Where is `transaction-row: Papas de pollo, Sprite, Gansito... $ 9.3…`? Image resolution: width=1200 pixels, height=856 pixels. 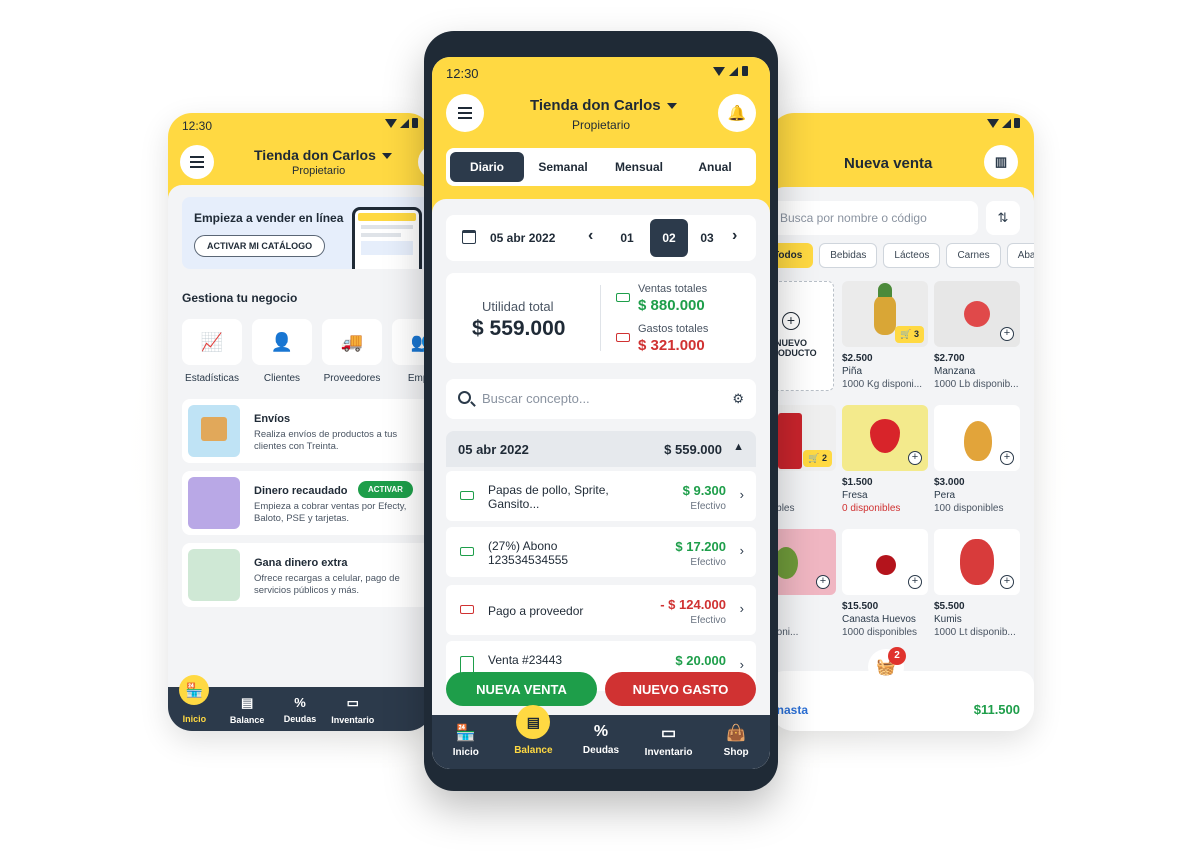
transaction-row: Papas de pollo, Sprite, Gansito... $ 9.3… is located at coordinates (601, 496).